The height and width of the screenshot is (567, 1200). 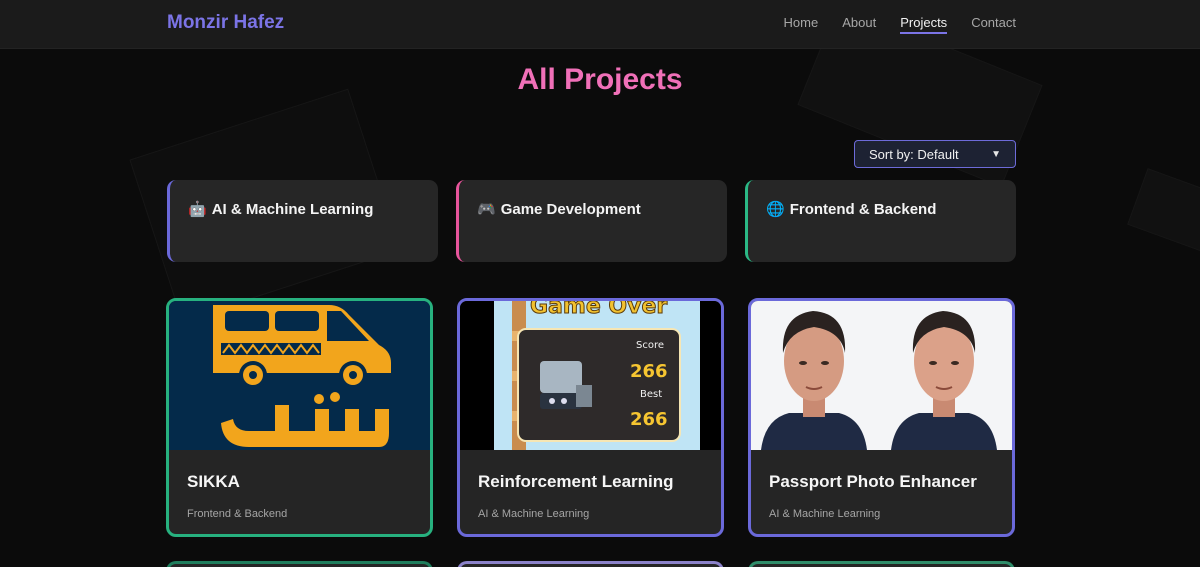 I want to click on top-navbar: Monzir Hafez Home About Projects Contact, so click(x=600, y=24).